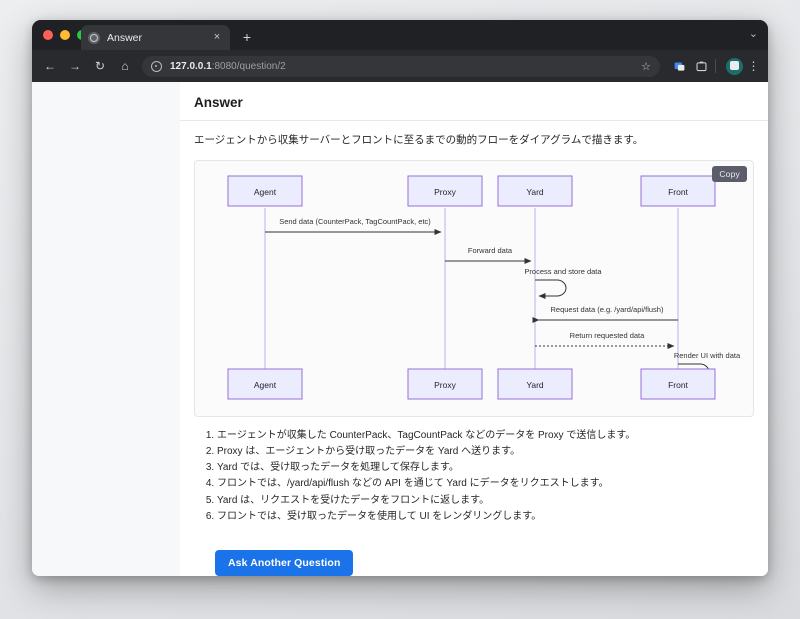 The image size is (800, 619). I want to click on answer-card-header: Answer, so click(474, 101).